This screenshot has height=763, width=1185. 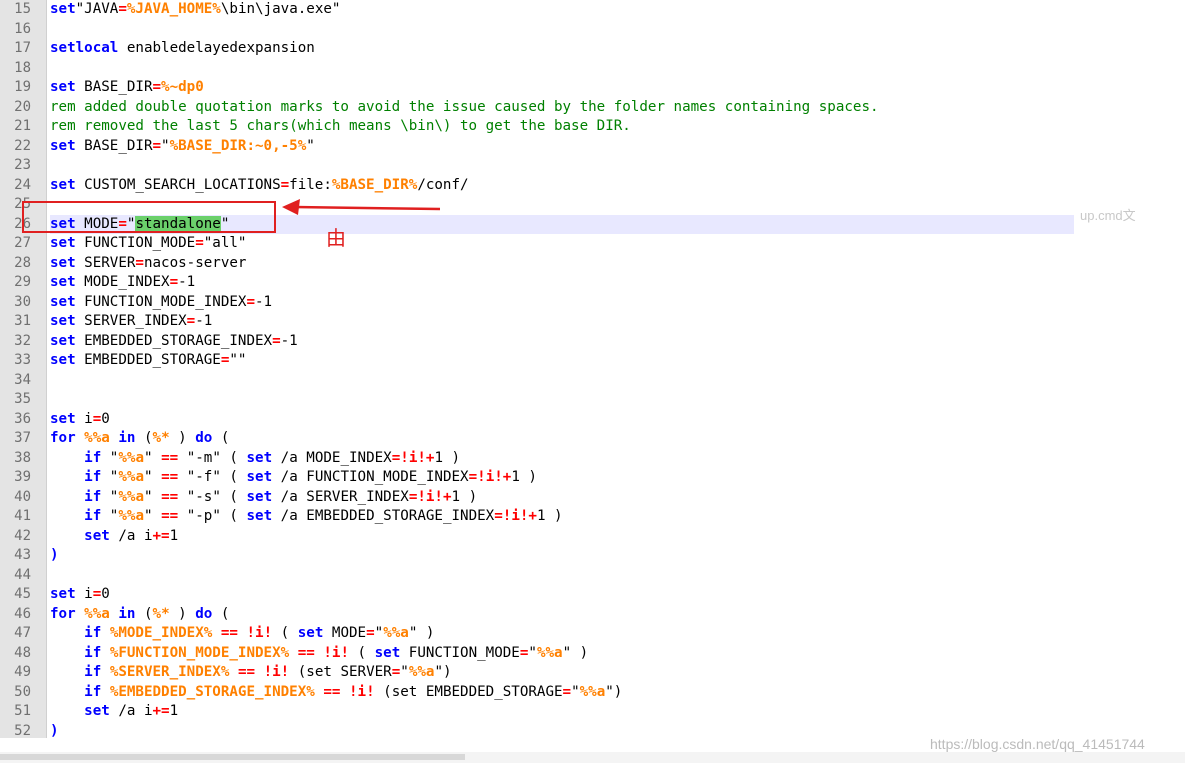 What do you see at coordinates (238, 145) in the screenshot?
I see `code-token: %BASE_DIR:~0,-5%` at bounding box center [238, 145].